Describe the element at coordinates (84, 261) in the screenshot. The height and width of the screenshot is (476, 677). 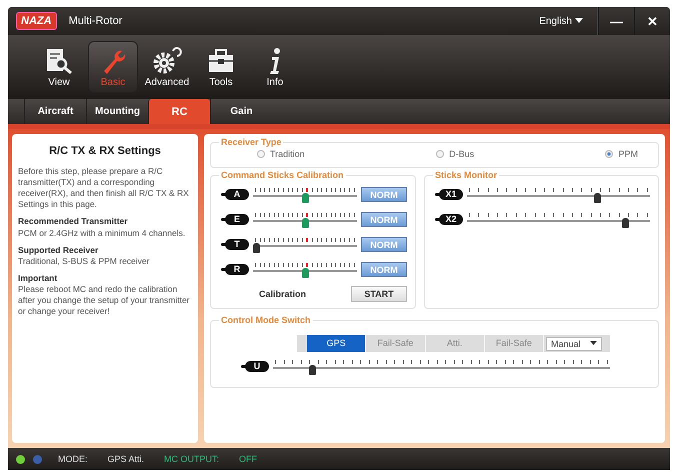
I see `help-text: Traditional, S-BUS & PPM receiver` at that location.